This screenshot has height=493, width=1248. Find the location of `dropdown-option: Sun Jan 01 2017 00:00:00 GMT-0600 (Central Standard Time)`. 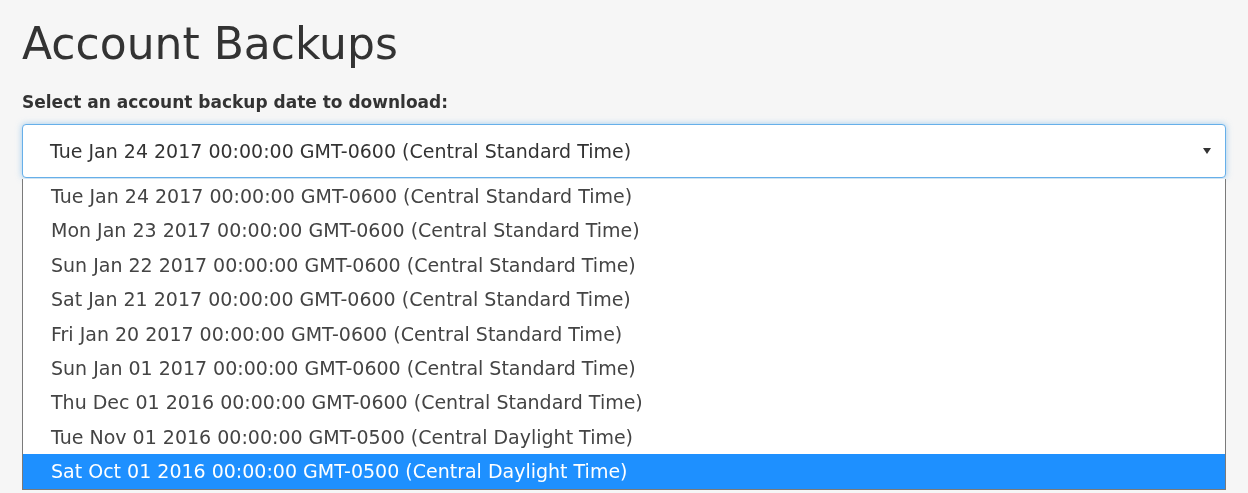

dropdown-option: Sun Jan 01 2017 00:00:00 GMT-0600 (Central Standard Time) is located at coordinates (624, 368).